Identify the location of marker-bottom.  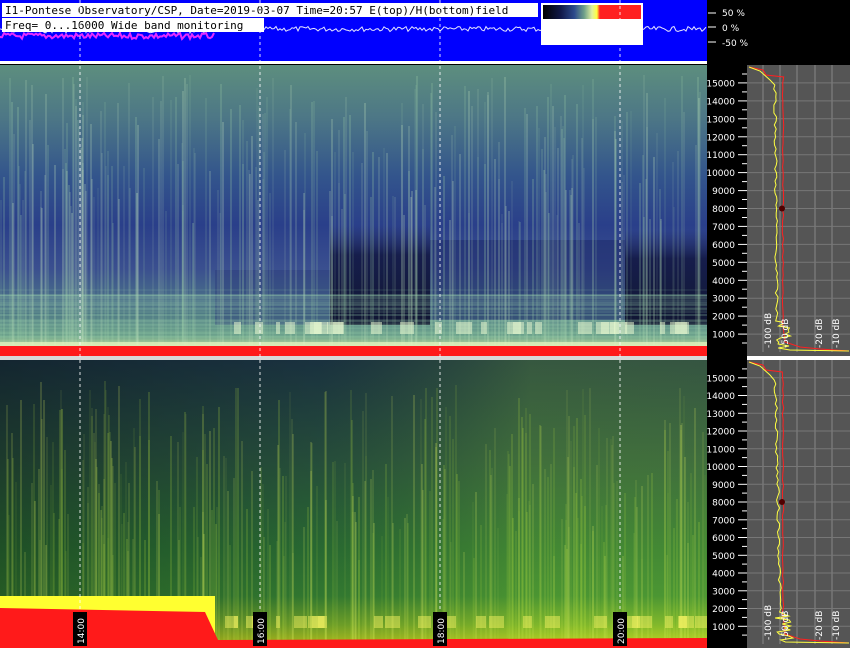
(782, 502).